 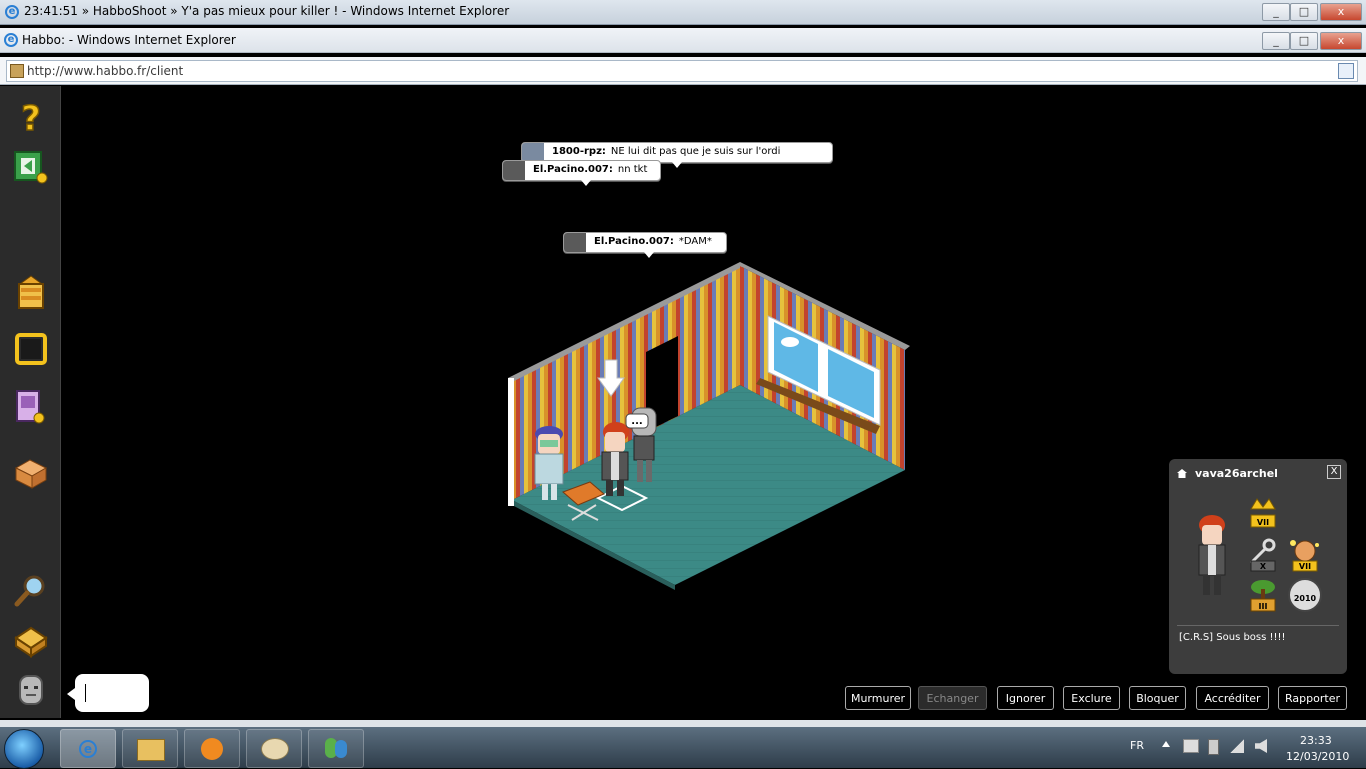 I want to click on wifi-signal-icon, so click(x=1237, y=746).